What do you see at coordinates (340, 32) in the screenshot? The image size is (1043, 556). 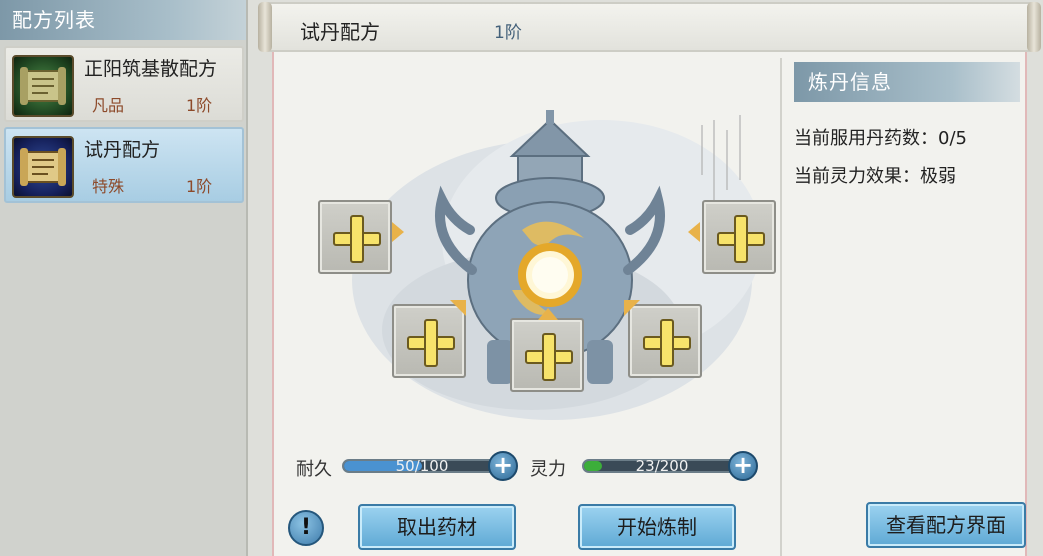 I see `formula-title: 试丹配方` at bounding box center [340, 32].